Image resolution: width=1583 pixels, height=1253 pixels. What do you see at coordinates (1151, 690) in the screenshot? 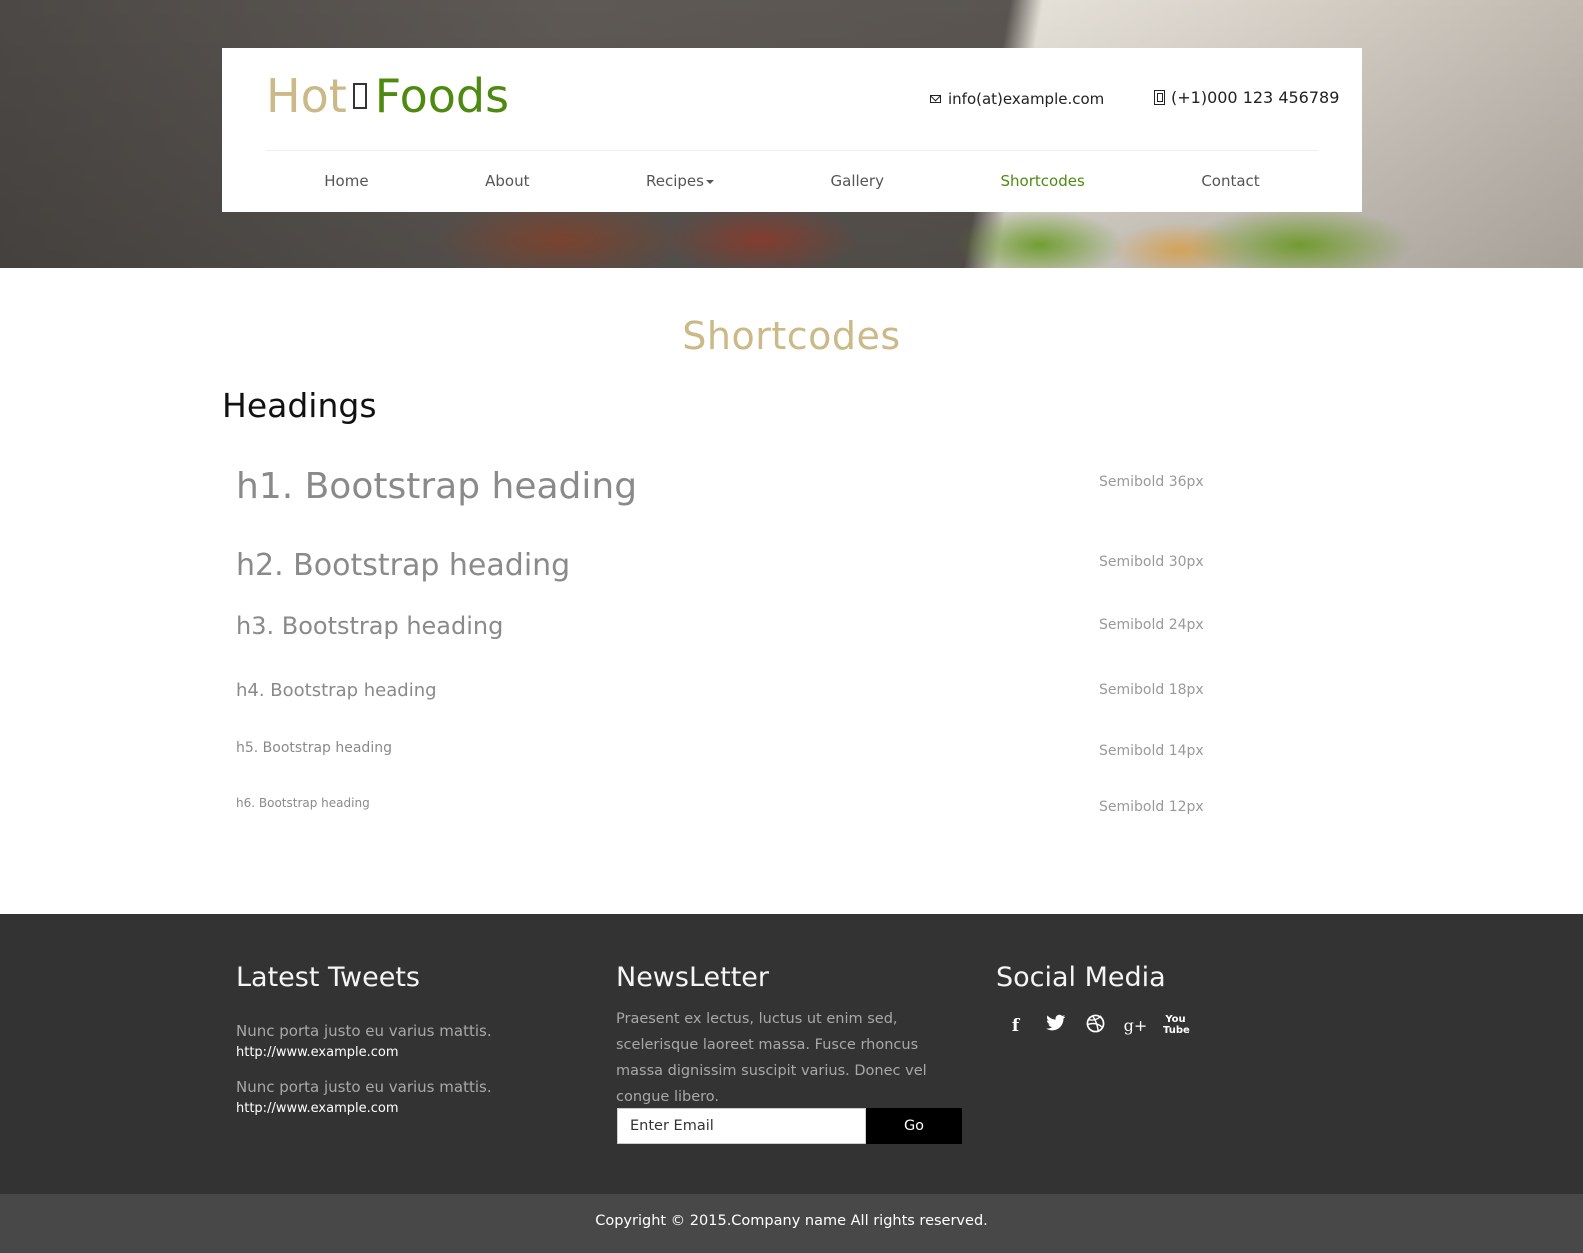
I see `heading-spec: Semibold 18px` at bounding box center [1151, 690].